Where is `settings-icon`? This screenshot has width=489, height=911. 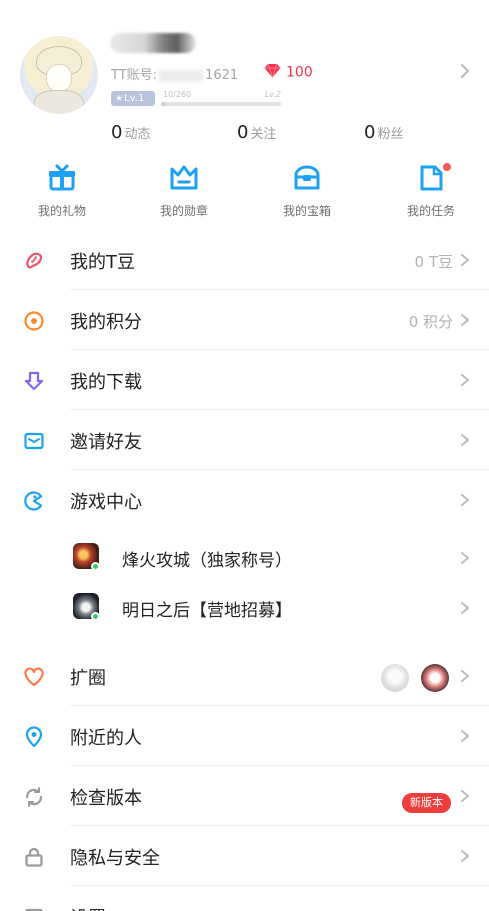 settings-icon is located at coordinates (34, 909).